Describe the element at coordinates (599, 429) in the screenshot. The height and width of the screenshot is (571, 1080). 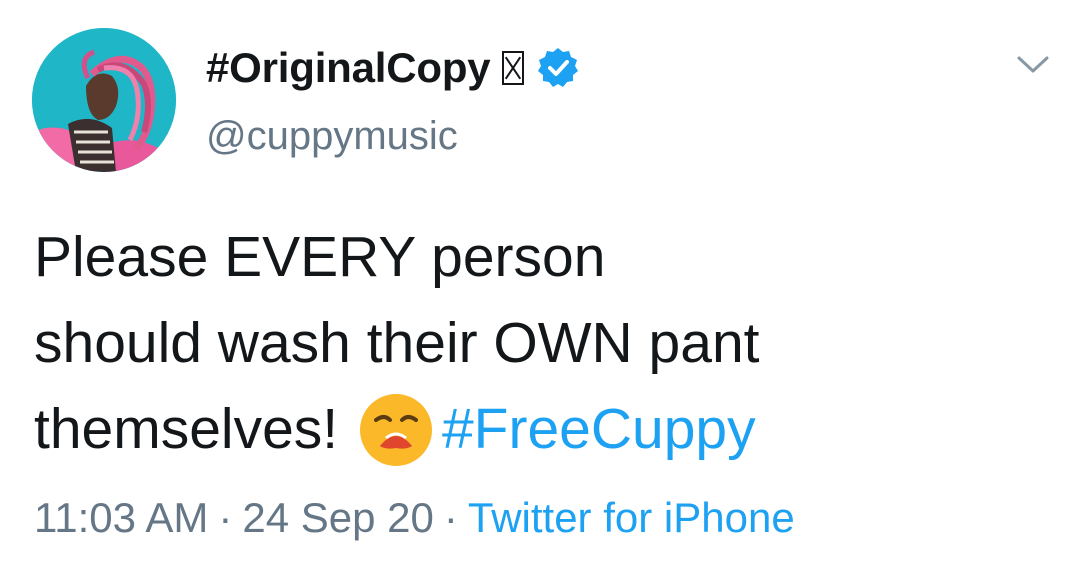
I see `hashtag-link: #FreeCuppy` at that location.